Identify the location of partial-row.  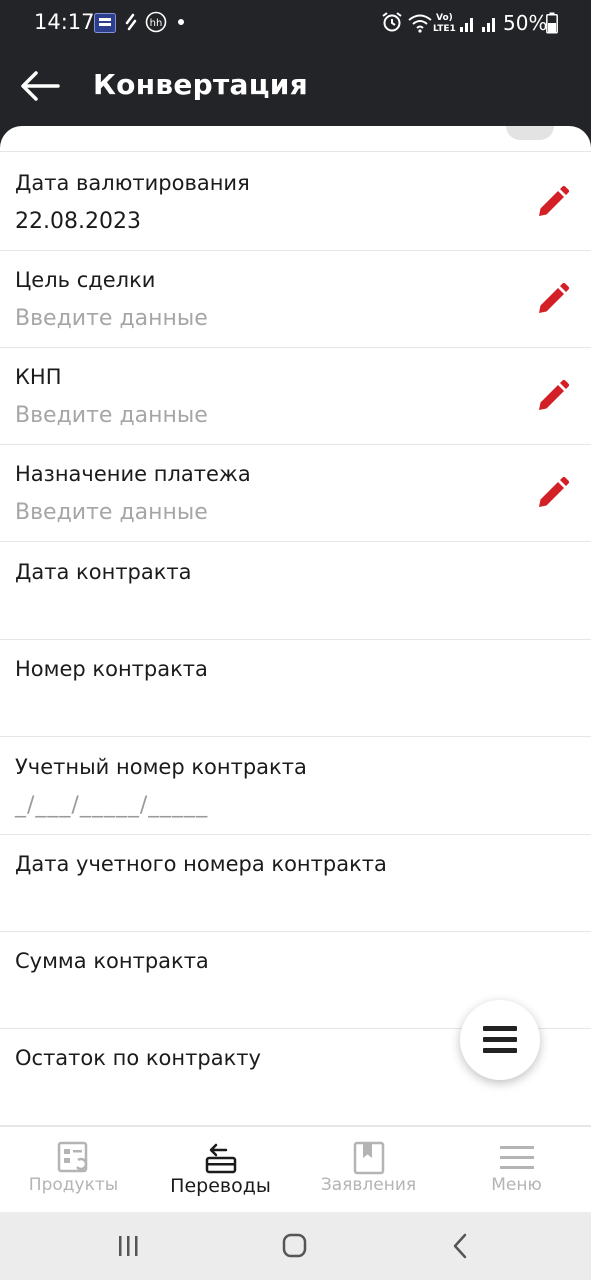
(295, 139).